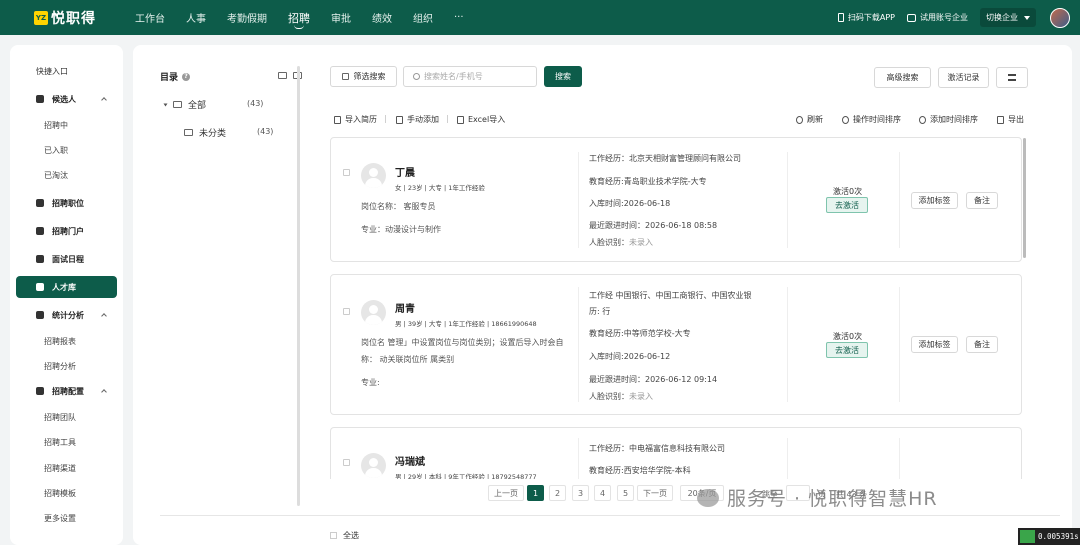 The width and height of the screenshot is (1080, 545). I want to click on nav-more: ···, so click(459, 17).